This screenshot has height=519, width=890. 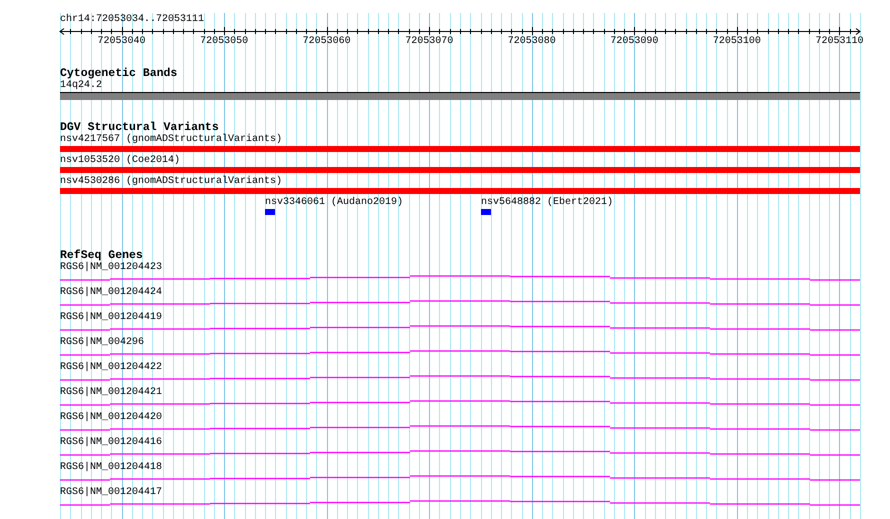 What do you see at coordinates (326, 42) in the screenshot?
I see `ruler-label: 72053060` at bounding box center [326, 42].